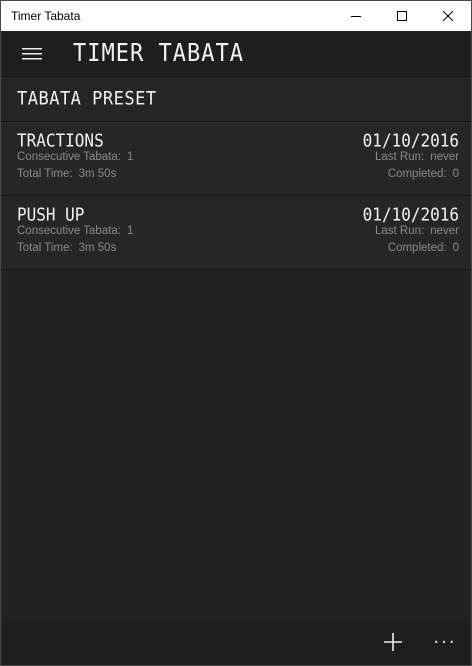  I want to click on minimize-button, so click(356, 16).